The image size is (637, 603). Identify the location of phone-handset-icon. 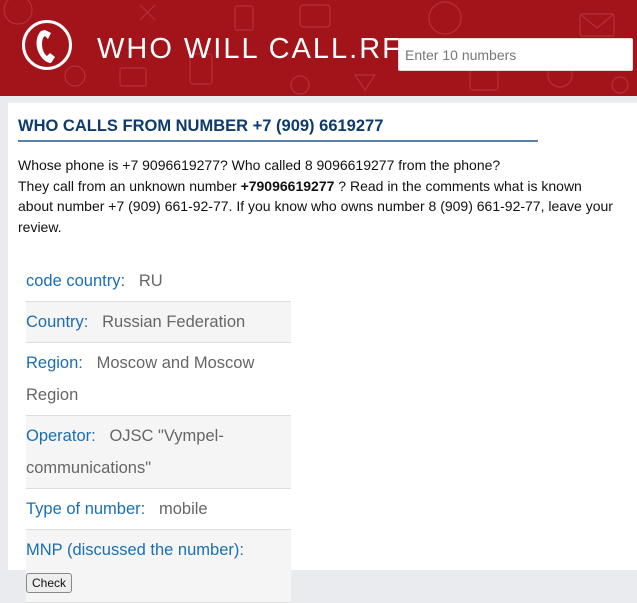
(45, 46).